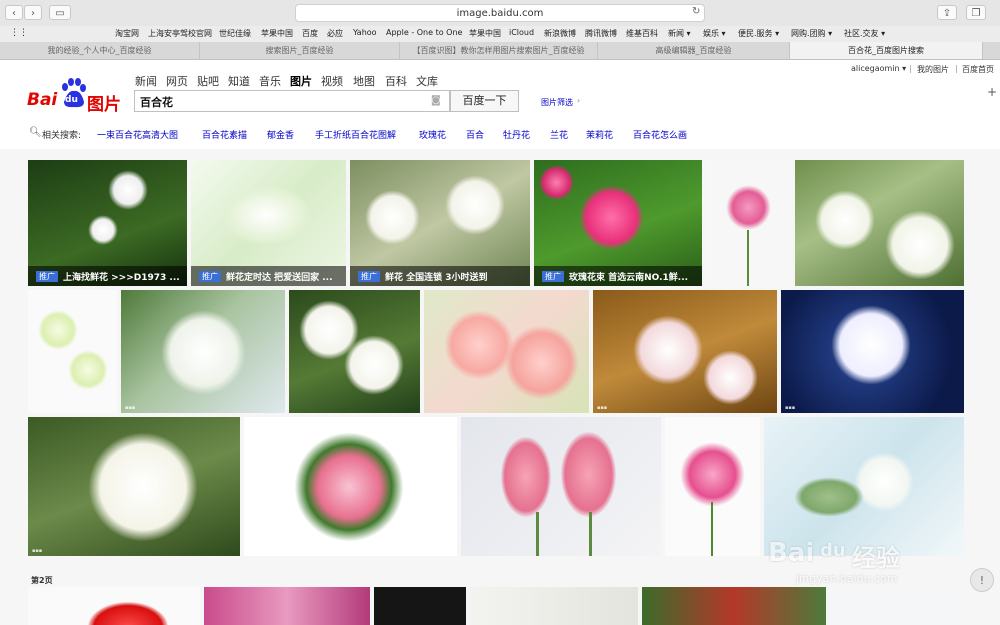  Describe the element at coordinates (436, 278) in the screenshot. I see `ad-text: 鲜花 全国连锁 3小时送到` at that location.